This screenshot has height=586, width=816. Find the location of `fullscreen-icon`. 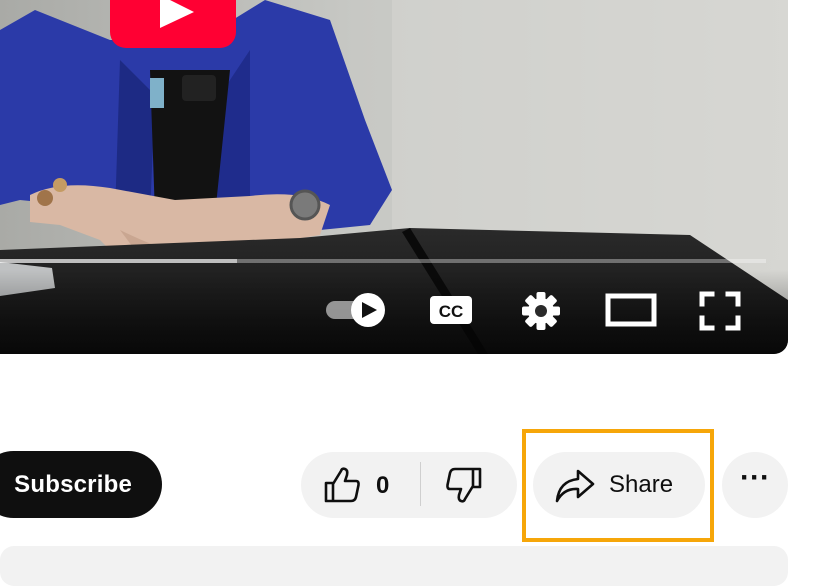

fullscreen-icon is located at coordinates (720, 311).